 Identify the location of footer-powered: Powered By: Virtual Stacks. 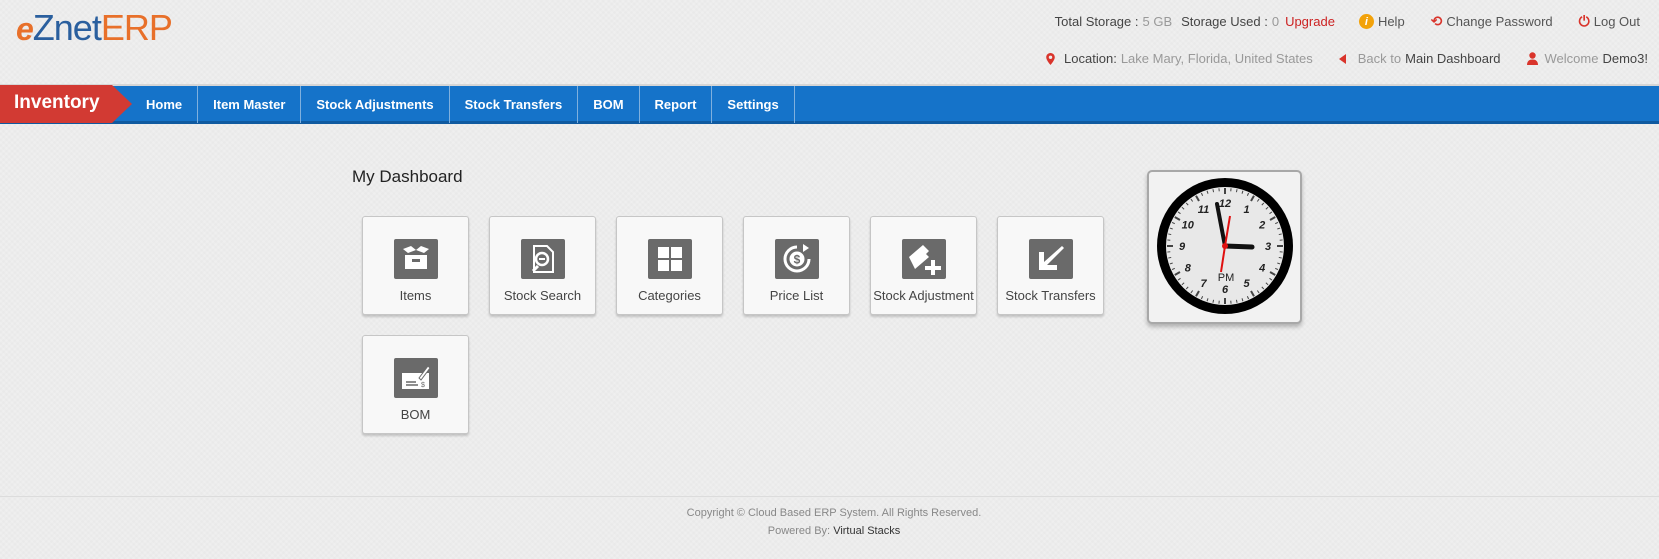
(829, 531).